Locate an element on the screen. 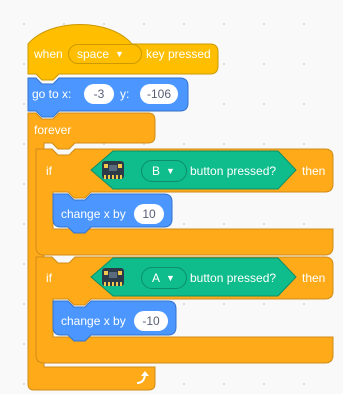 Image resolution: width=343 pixels, height=394 pixels. key-pressed-label: key pressed is located at coordinates (178, 54).